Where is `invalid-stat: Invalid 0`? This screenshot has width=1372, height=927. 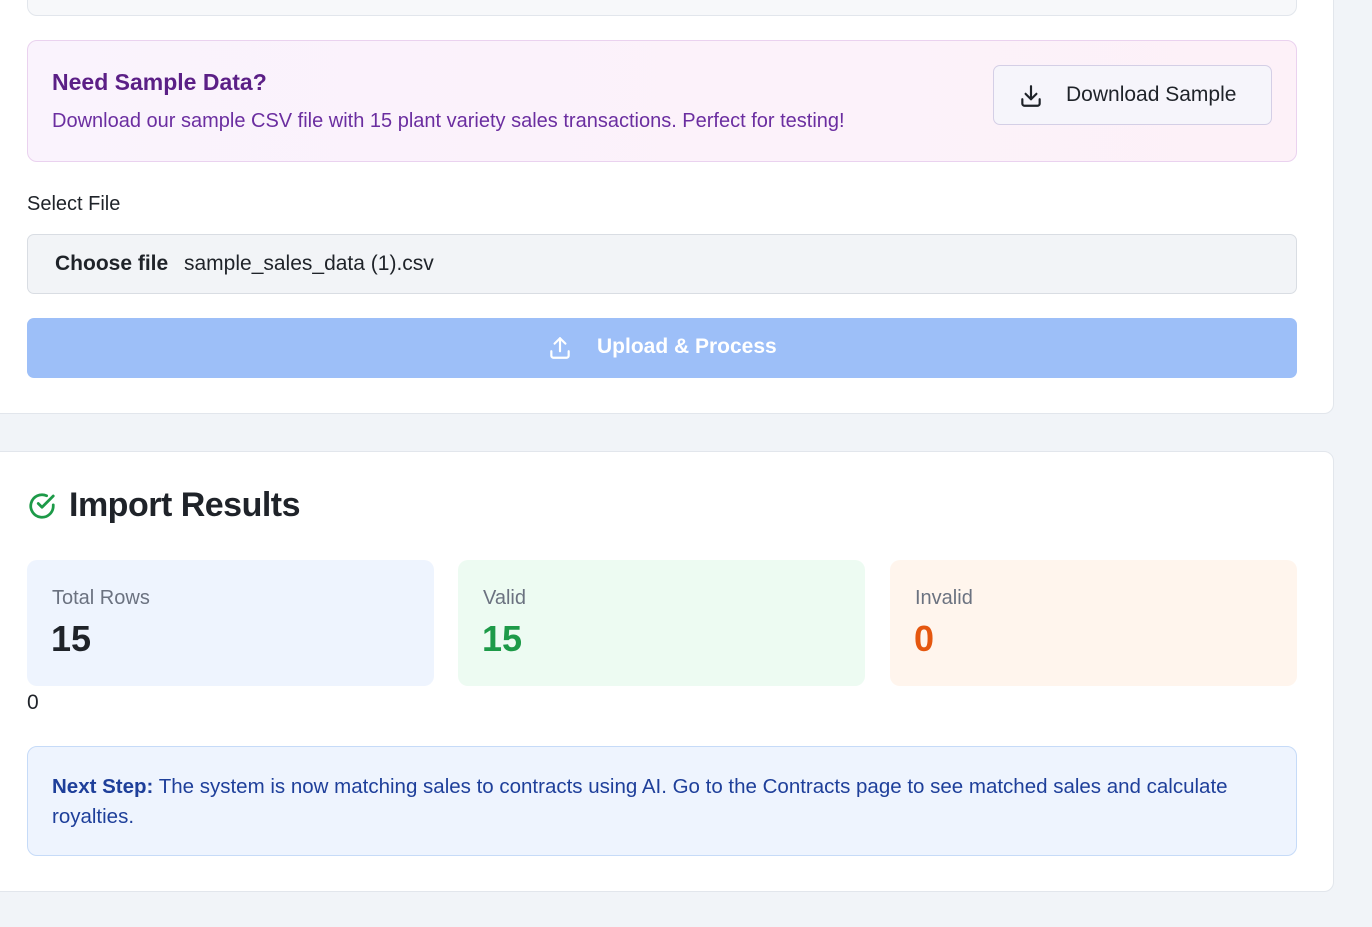 invalid-stat: Invalid 0 is located at coordinates (1093, 623).